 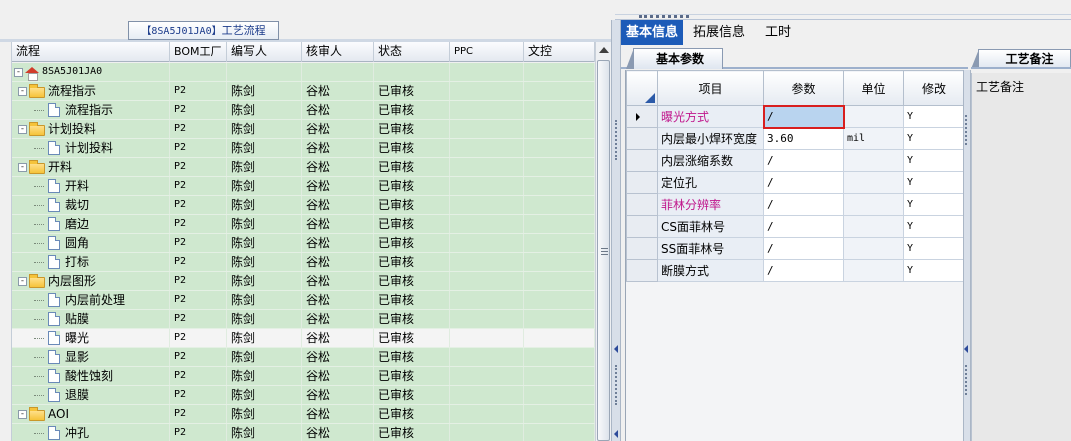 I want to click on param-row: 定位孔 / Y, so click(x=795, y=182).